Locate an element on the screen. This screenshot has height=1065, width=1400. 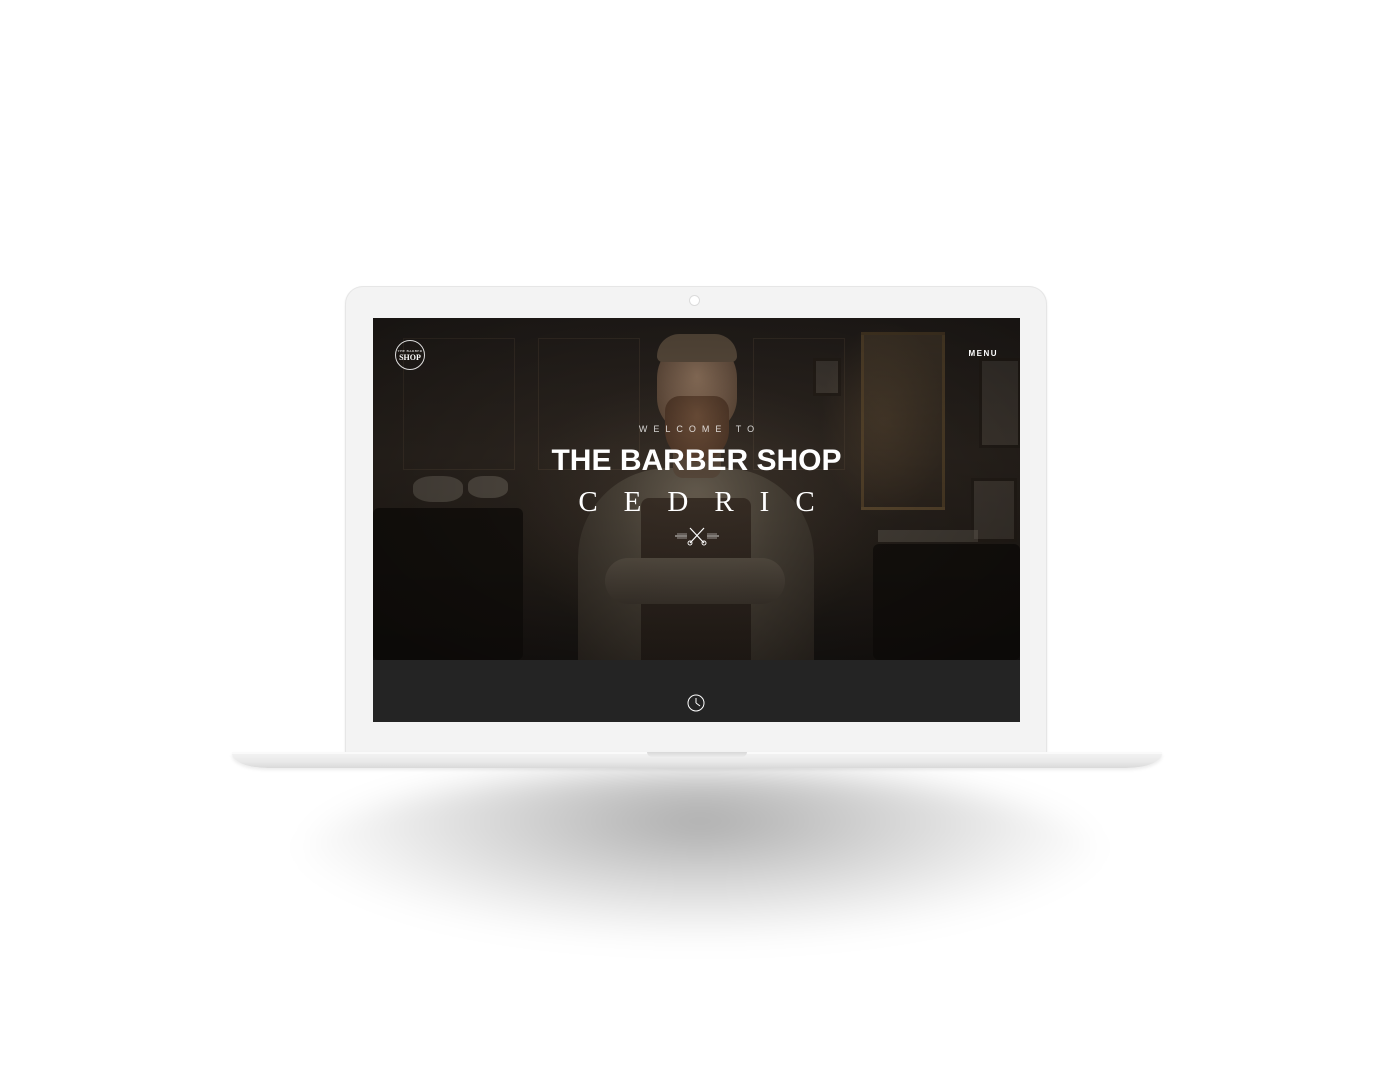
hero-text: WELCOME TO THE BARBER SHOP CEDRIC is located at coordinates (696, 471).